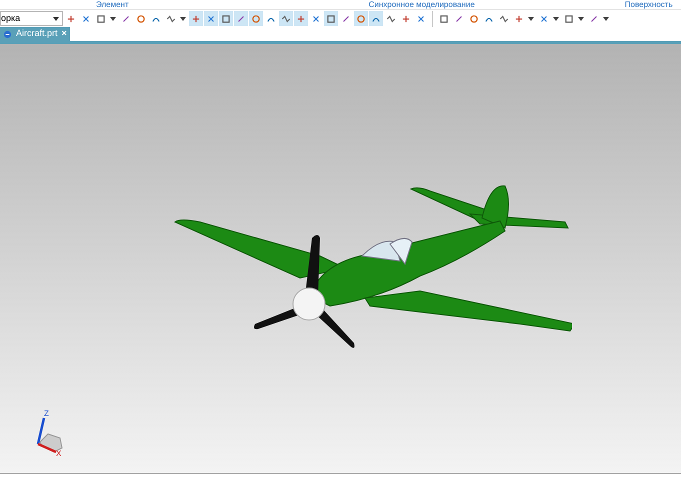 The width and height of the screenshot is (681, 480). Describe the element at coordinates (112, 4) in the screenshot. I see `ribbon-group-label: Элемент` at that location.